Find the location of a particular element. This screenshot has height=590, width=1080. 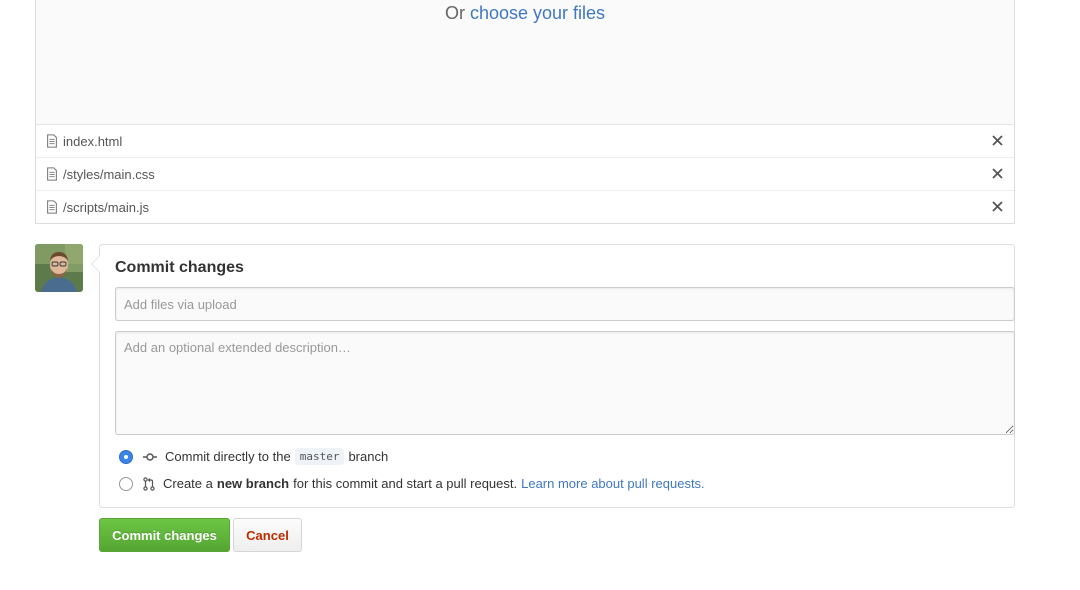

new-branch-radio is located at coordinates (126, 483).